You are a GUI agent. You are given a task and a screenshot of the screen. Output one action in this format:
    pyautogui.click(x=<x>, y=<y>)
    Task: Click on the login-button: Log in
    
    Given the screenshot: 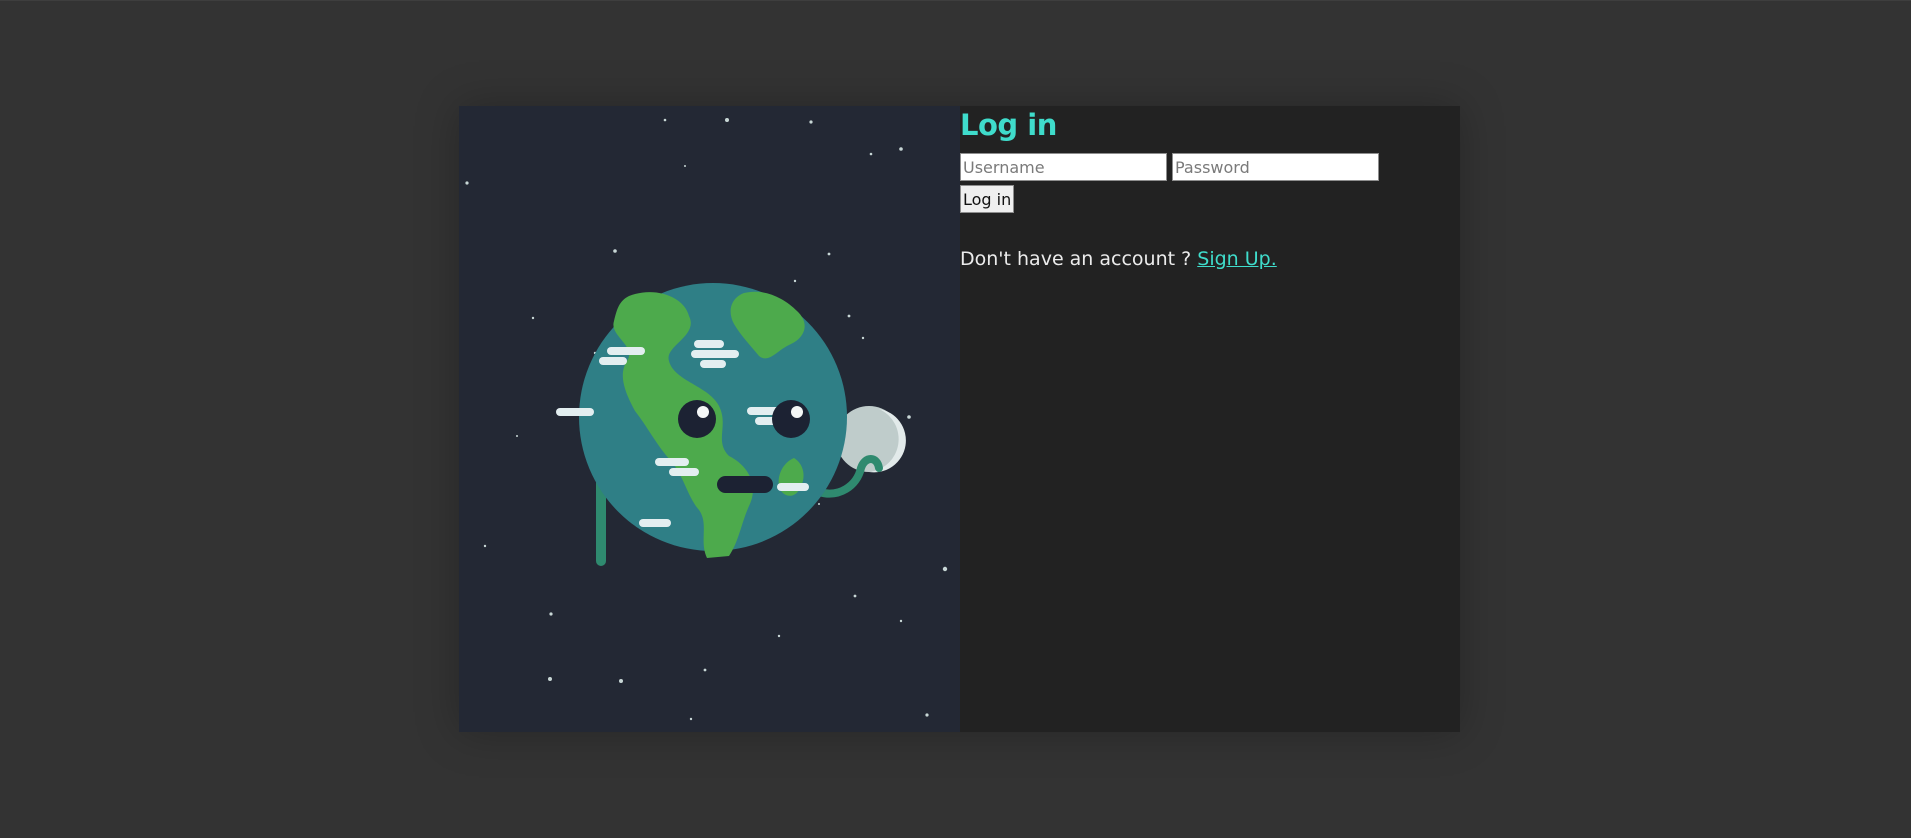 What is the action you would take?
    pyautogui.click(x=987, y=199)
    